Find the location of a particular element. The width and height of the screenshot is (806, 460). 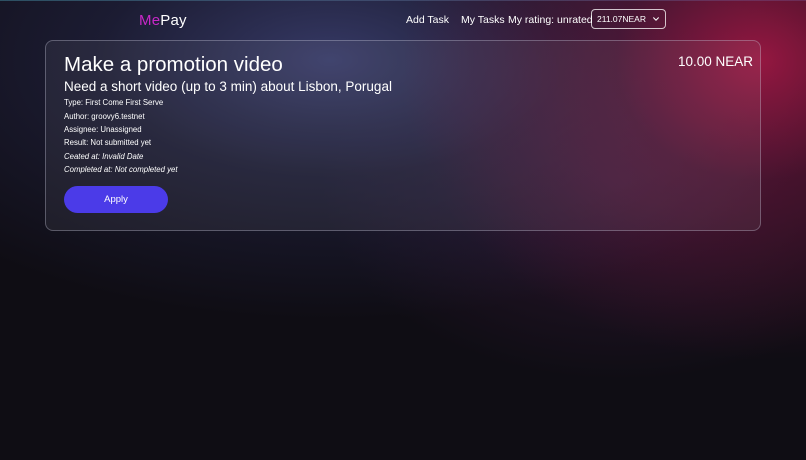

task-result: Result: Not submitted yet is located at coordinates (108, 142).